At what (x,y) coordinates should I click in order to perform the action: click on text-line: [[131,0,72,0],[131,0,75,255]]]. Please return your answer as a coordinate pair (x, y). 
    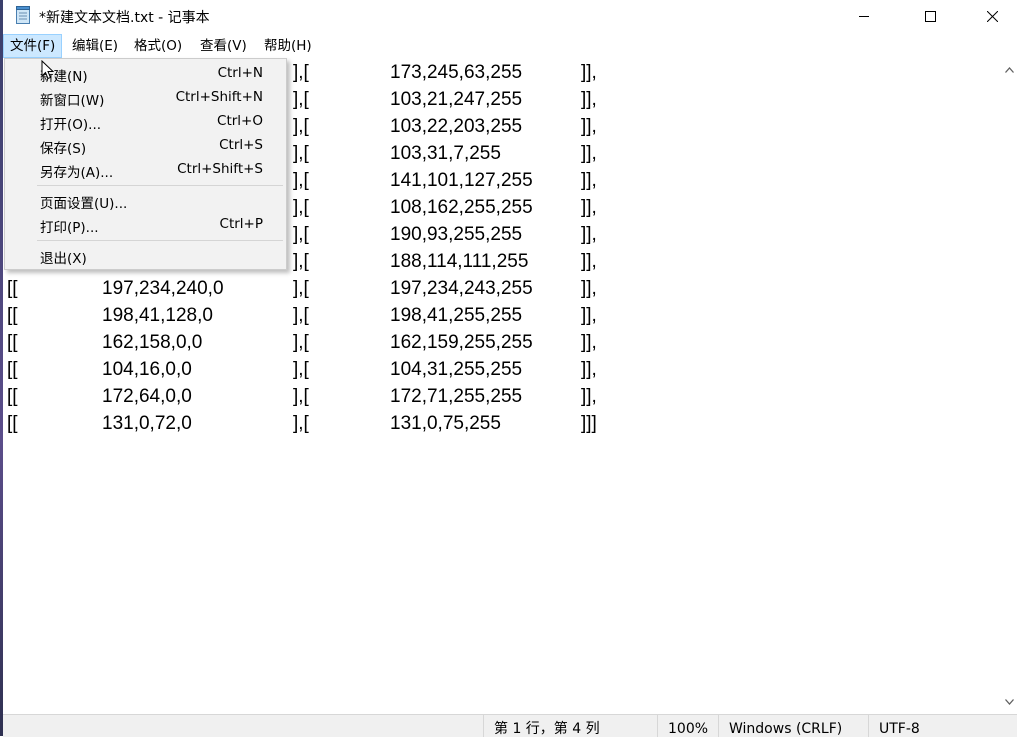
    Looking at the image, I should click on (498, 426).